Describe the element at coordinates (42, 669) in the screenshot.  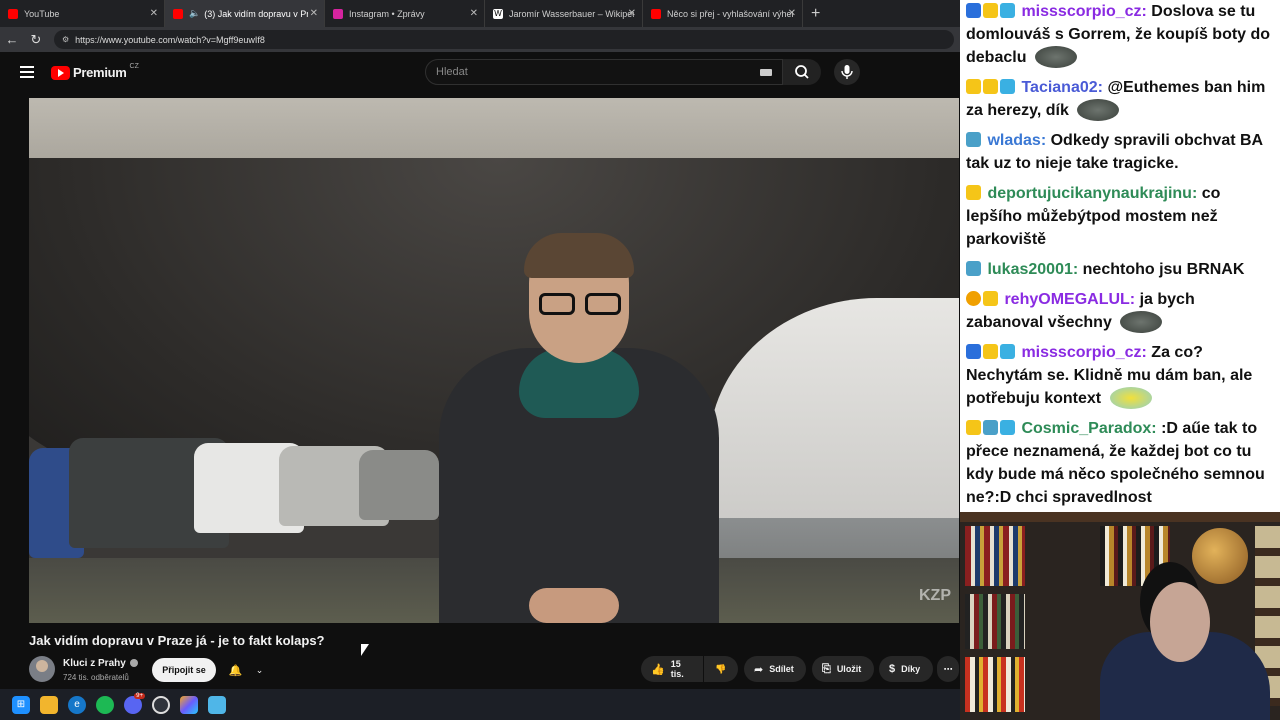
I see `channel-avatar` at that location.